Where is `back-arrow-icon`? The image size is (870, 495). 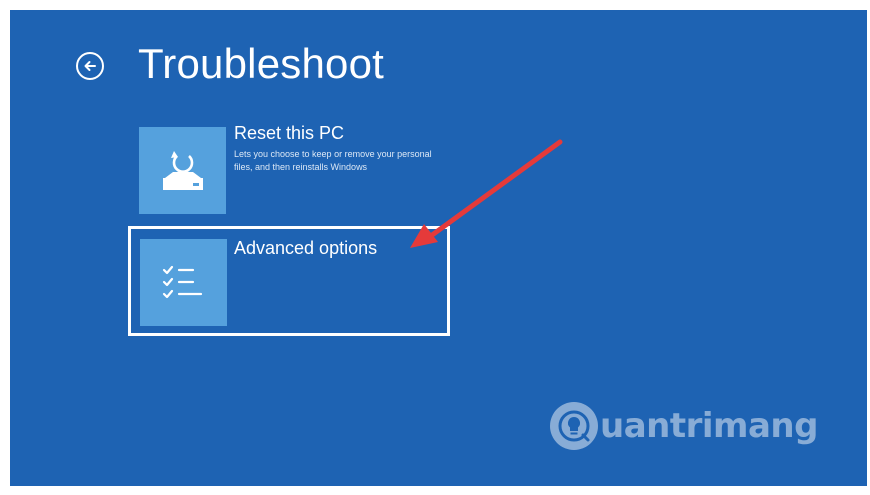 back-arrow-icon is located at coordinates (90, 66).